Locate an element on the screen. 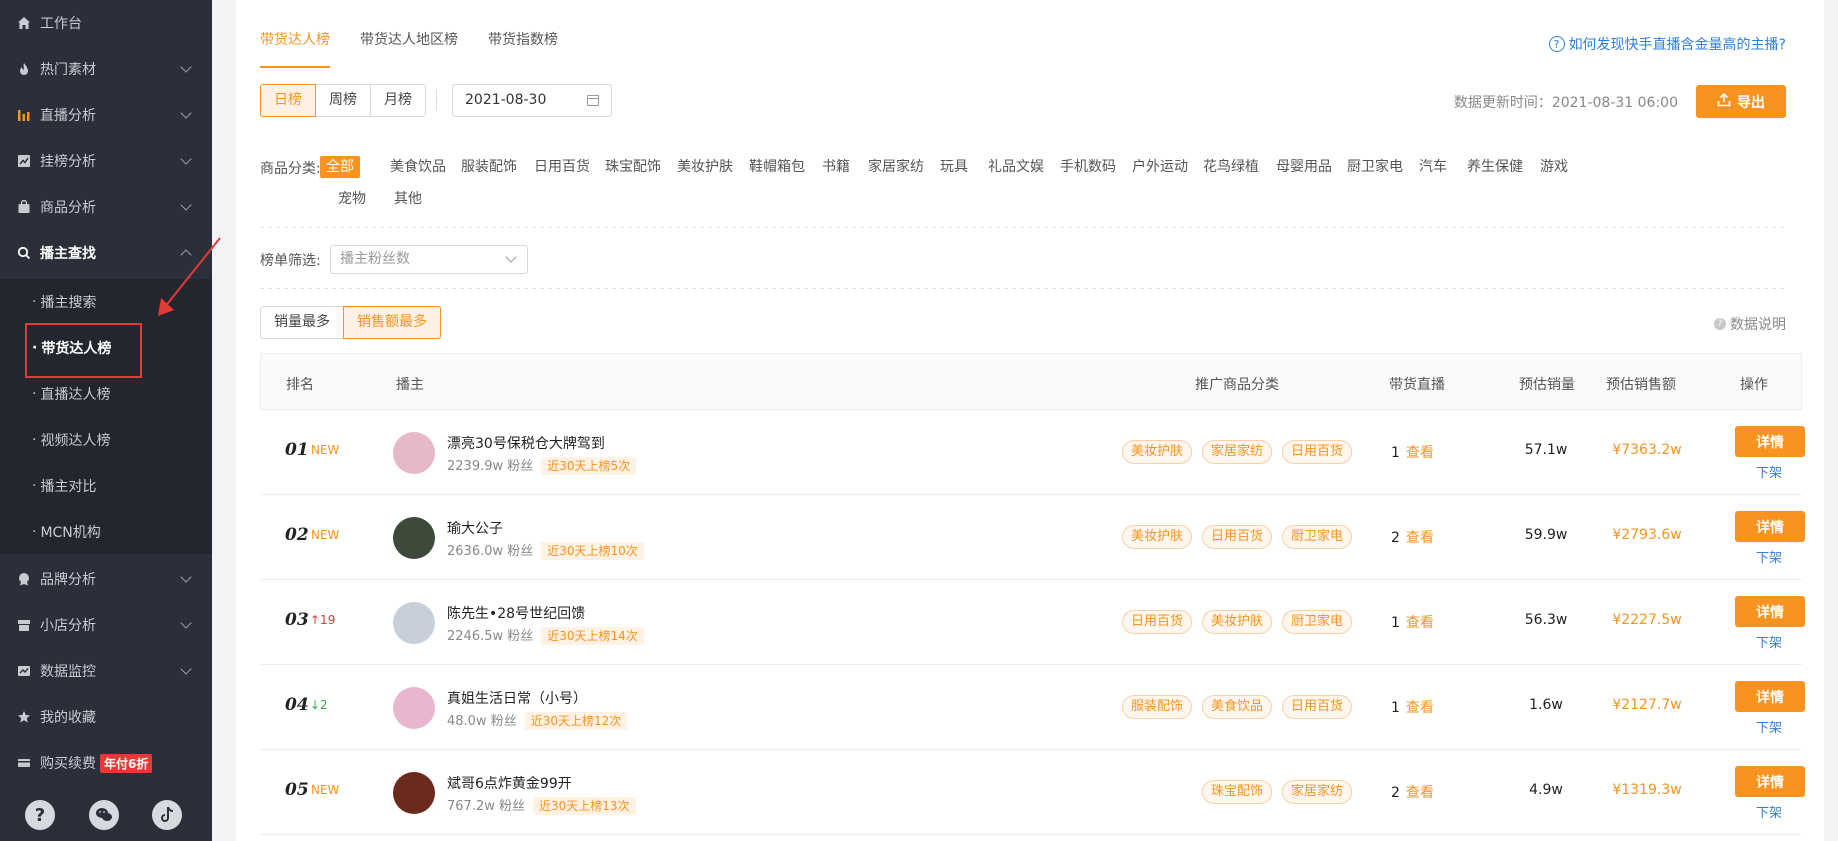  data-description-link: ? 数据说明 is located at coordinates (1750, 324).